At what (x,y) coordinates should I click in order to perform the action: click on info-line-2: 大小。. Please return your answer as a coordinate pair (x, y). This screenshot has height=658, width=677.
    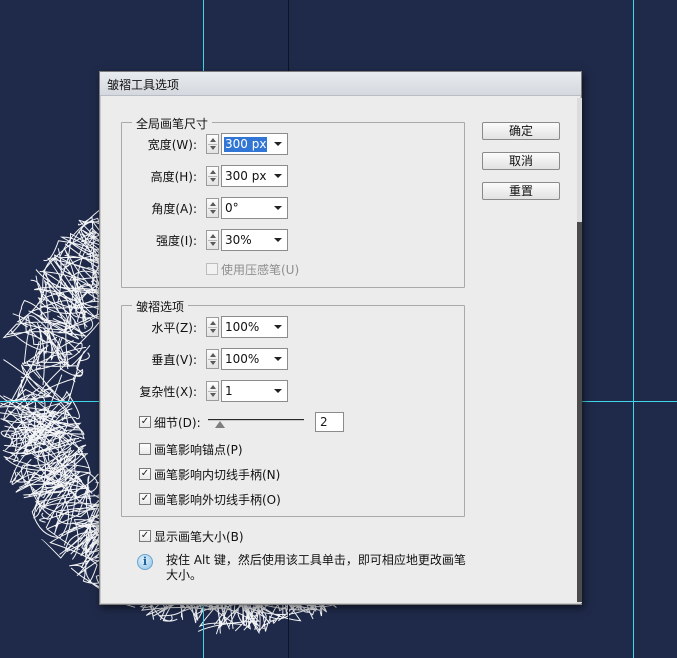
    Looking at the image, I should click on (184, 575).